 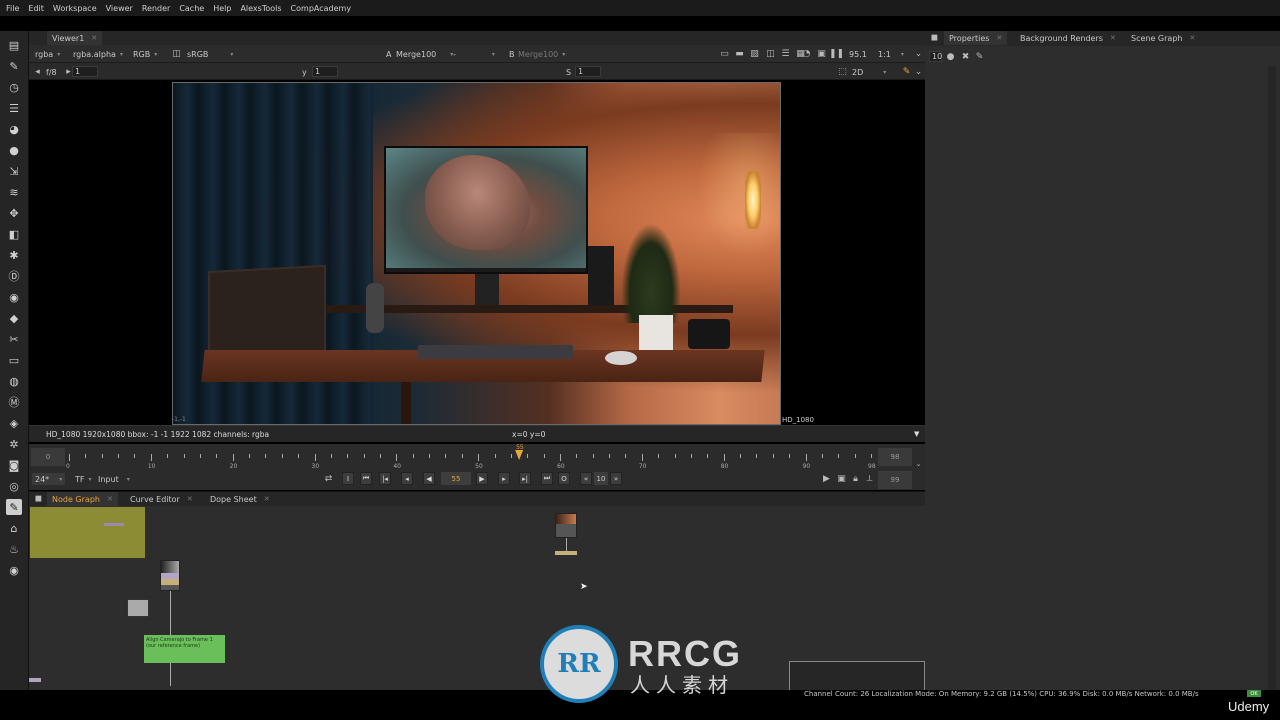 What do you see at coordinates (145, 54) in the screenshot?
I see `colorspace-dropdown: RGB ▾` at bounding box center [145, 54].